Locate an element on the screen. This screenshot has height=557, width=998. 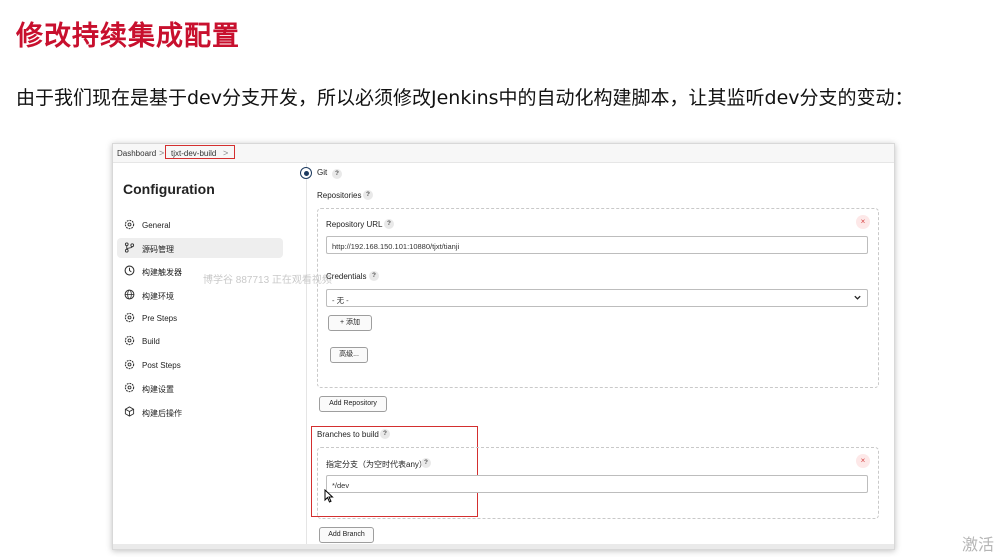
sidebar-item-post-steps: Post Steps is located at coordinates (200, 365).